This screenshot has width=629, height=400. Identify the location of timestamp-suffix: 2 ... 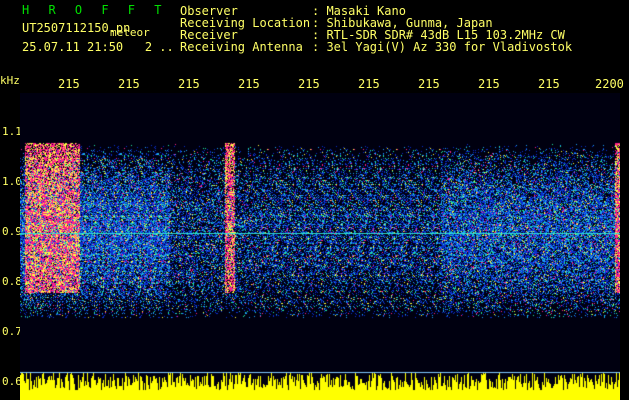
(159, 47).